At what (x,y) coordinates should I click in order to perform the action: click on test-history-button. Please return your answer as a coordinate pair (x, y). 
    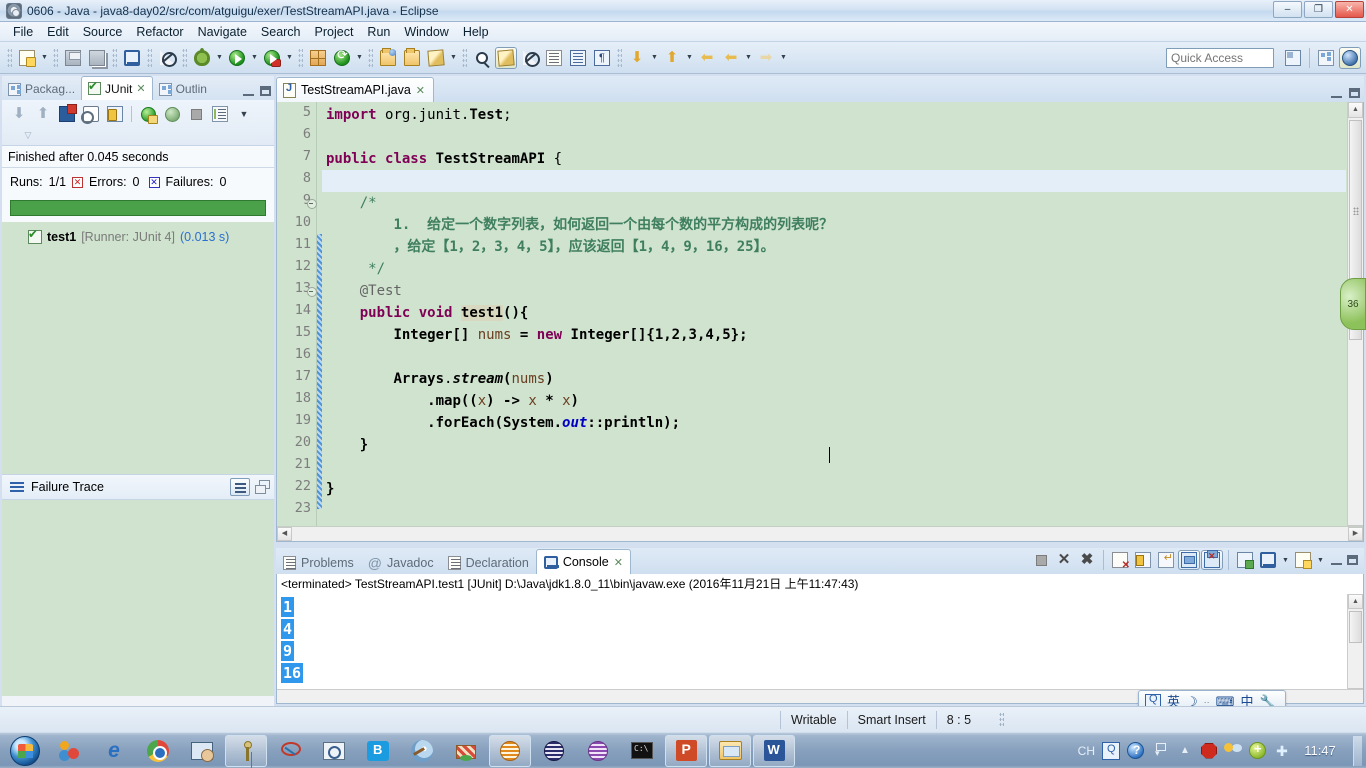
    Looking at the image, I should click on (220, 114).